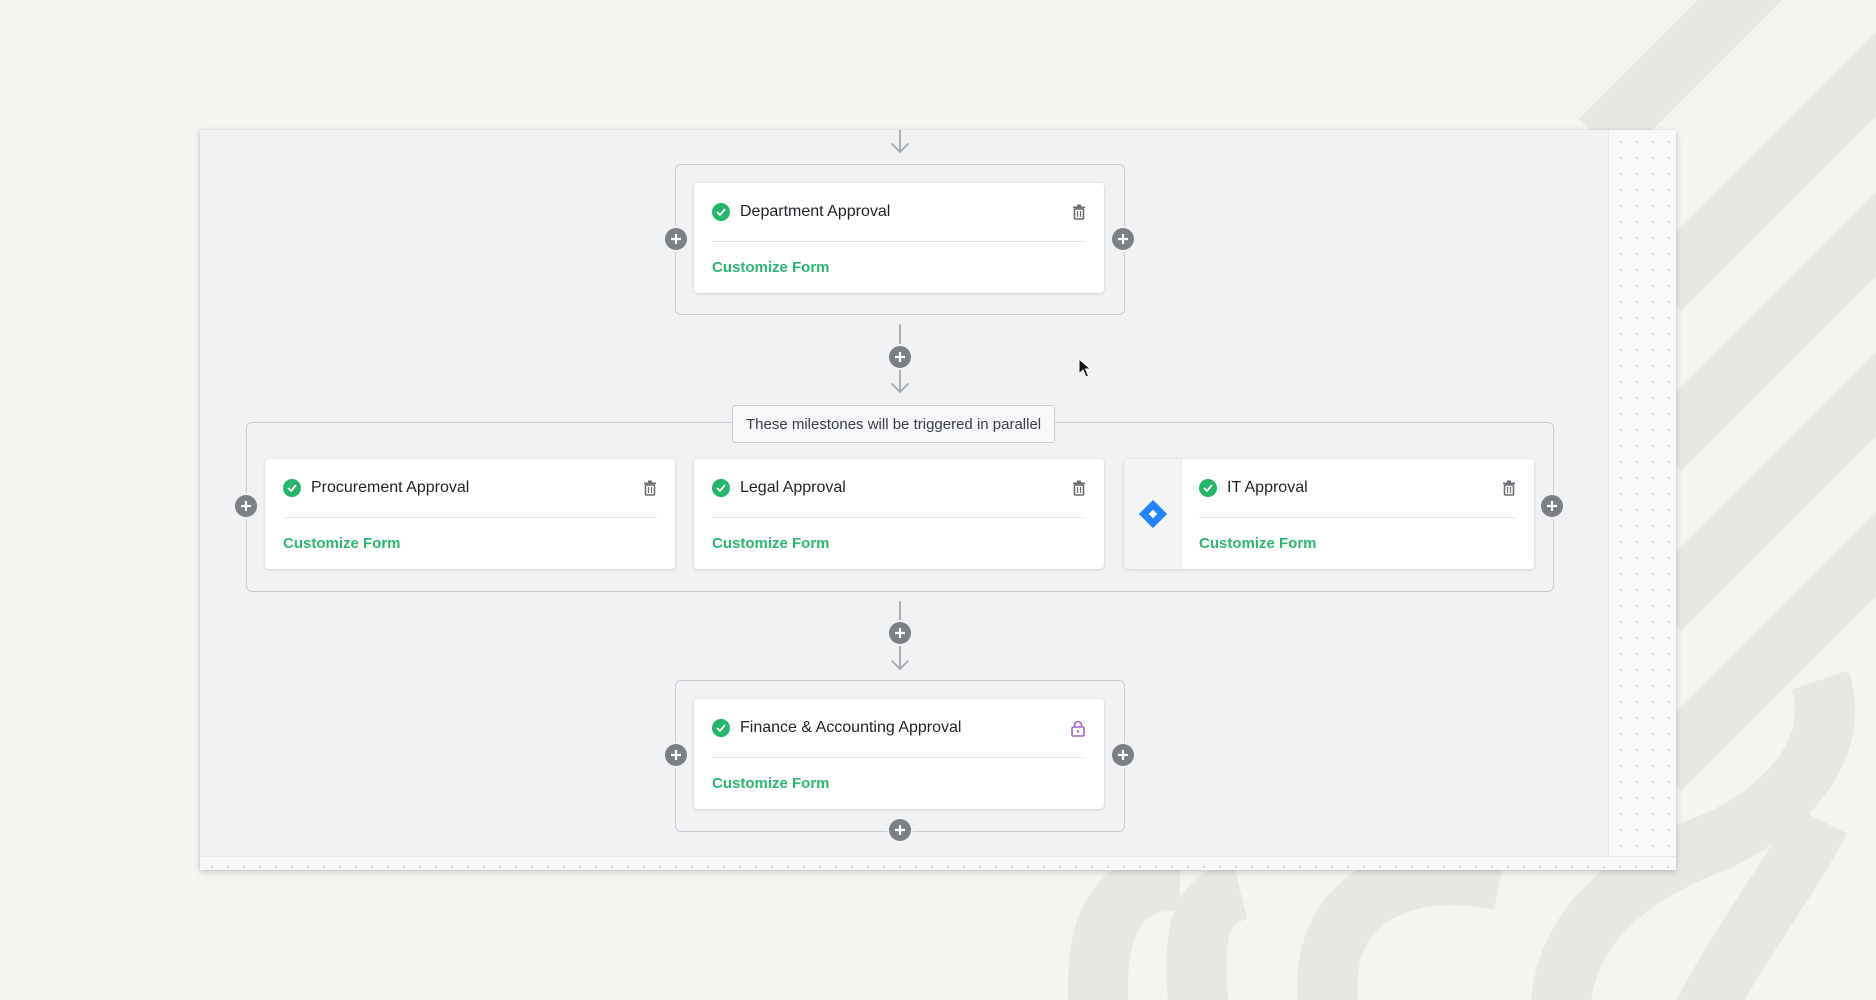 The width and height of the screenshot is (1876, 1000). I want to click on add-step-below-button, so click(900, 830).